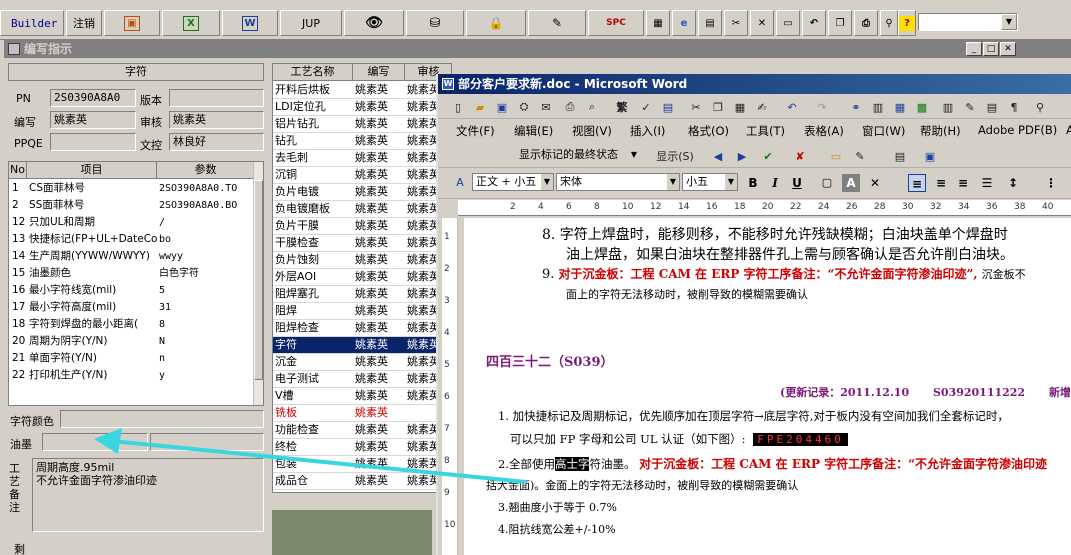 Image resolution: width=1071 pixels, height=555 pixels. Describe the element at coordinates (860, 156) in the screenshot. I see `highlight-icon: ✎` at that location.